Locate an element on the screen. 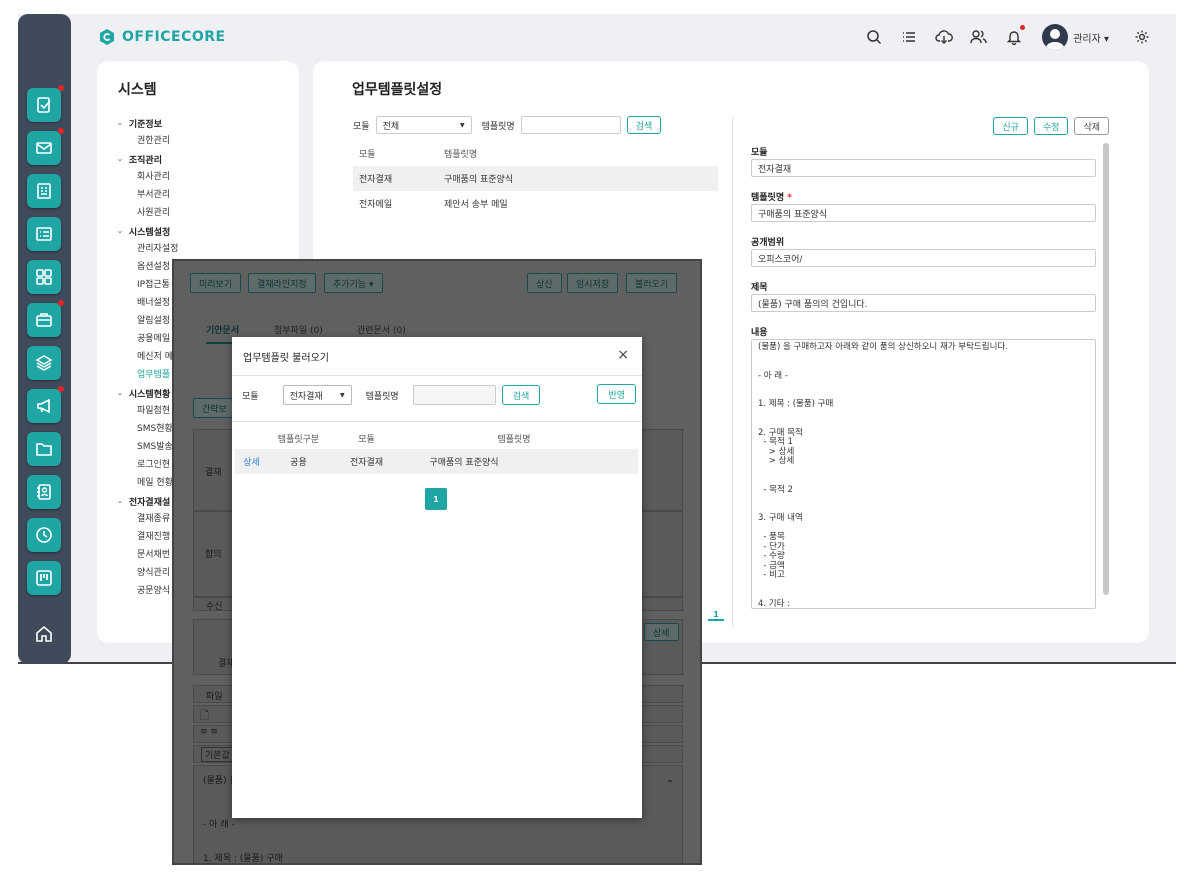 This screenshot has width=1192, height=879. dialog-template-input is located at coordinates (454, 395).